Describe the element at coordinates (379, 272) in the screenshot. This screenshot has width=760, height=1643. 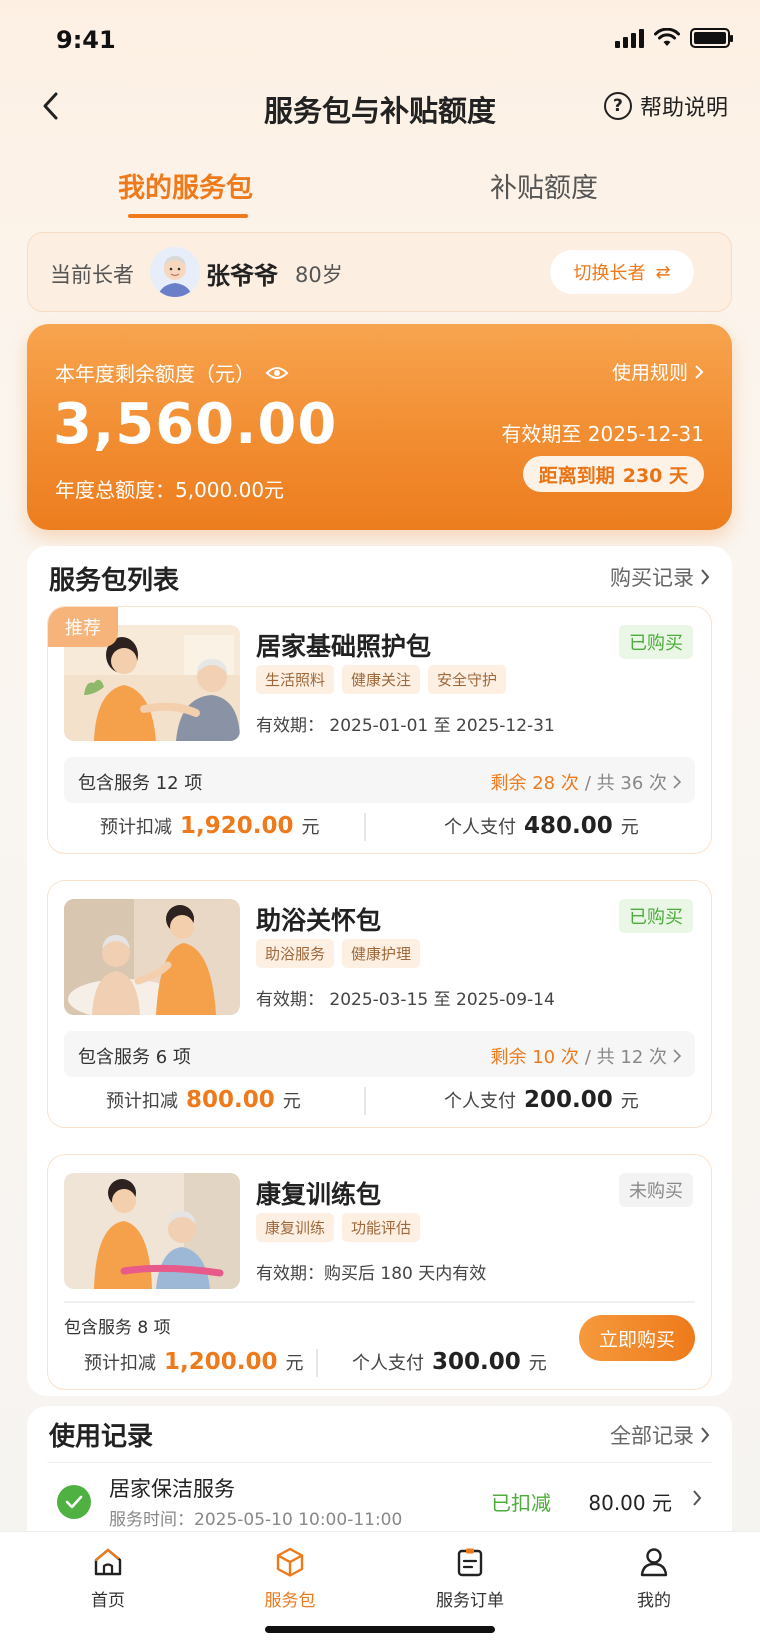
I see `current-elder-bar: 当前长者 张爷爷 80岁 切换长者 ⇄` at that location.